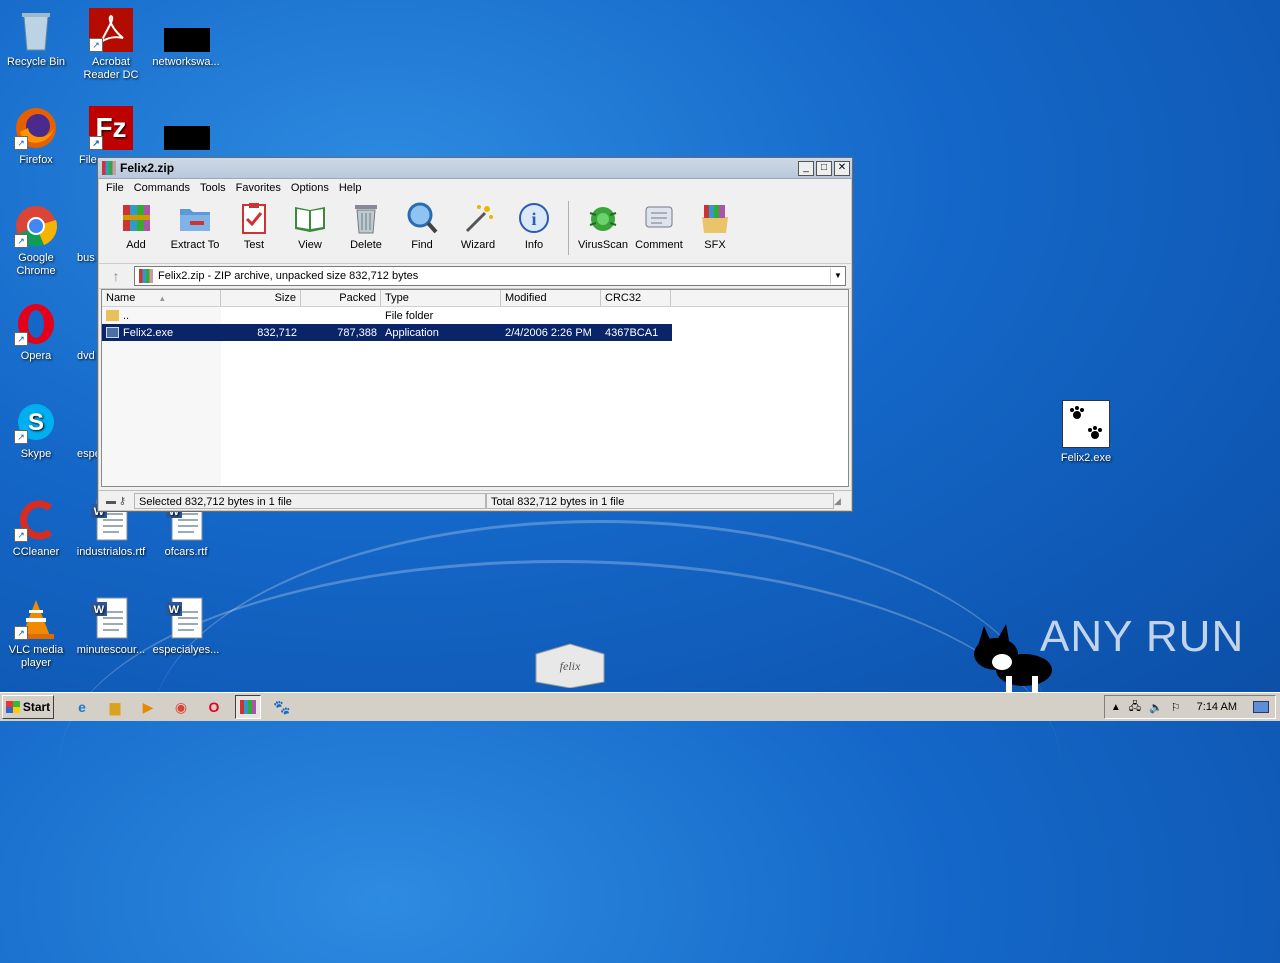  What do you see at coordinates (341, 298) in the screenshot?
I see `column-header-packed: Packed` at bounding box center [341, 298].